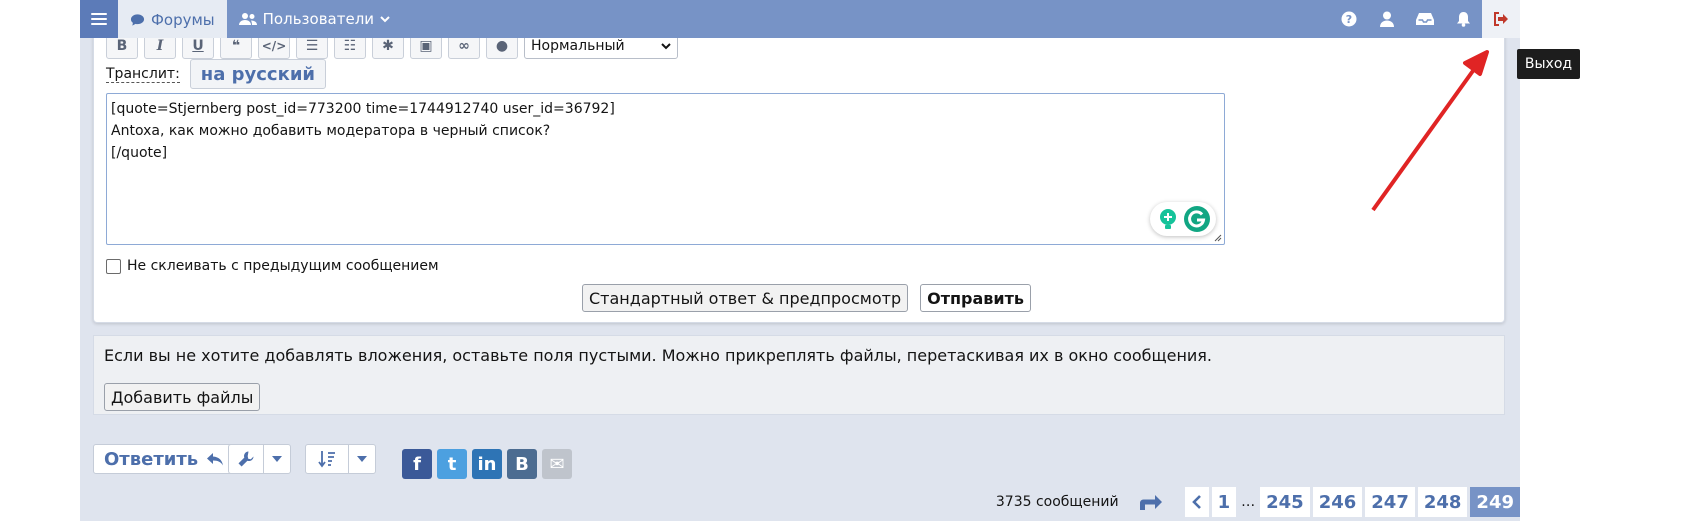  I want to click on notifications-button, so click(1463, 19).